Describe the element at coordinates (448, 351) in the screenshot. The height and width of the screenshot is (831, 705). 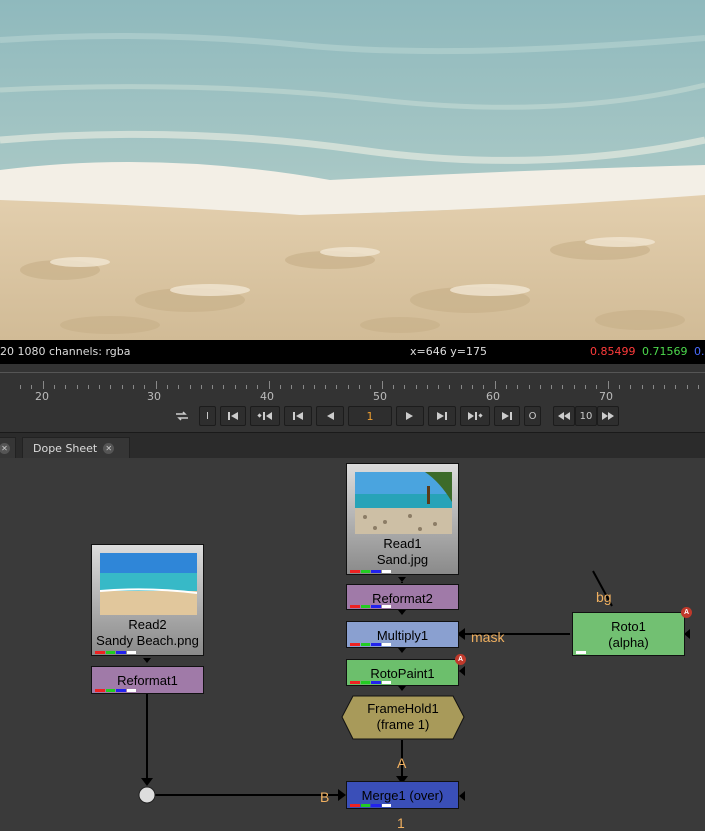
I see `cursor-coords: x=646 y=175` at that location.